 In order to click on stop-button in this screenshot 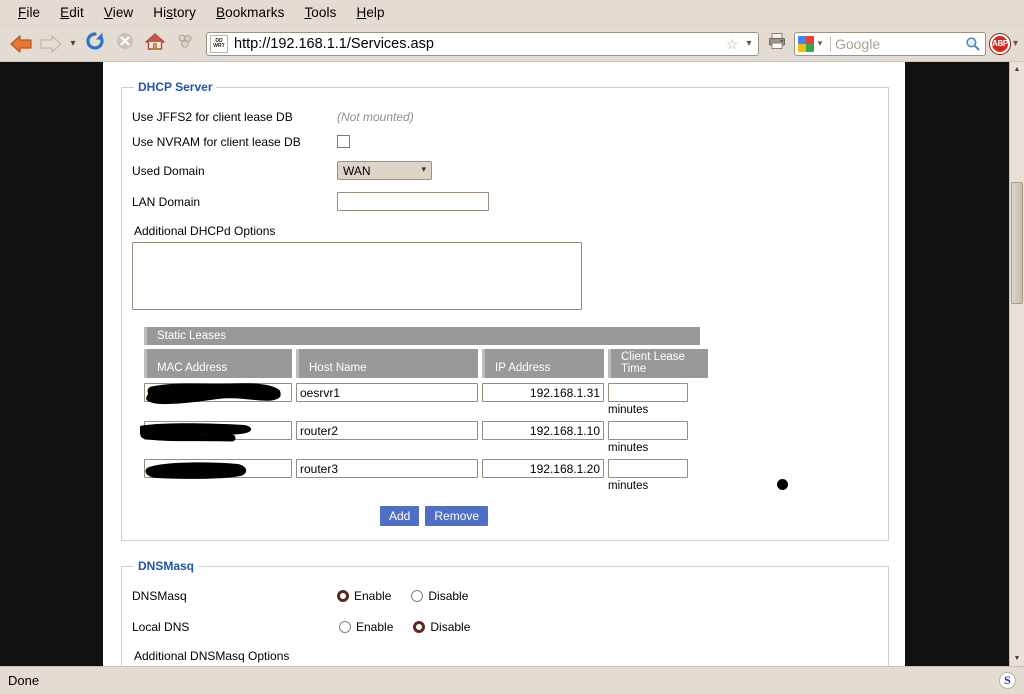, I will do `click(125, 44)`.